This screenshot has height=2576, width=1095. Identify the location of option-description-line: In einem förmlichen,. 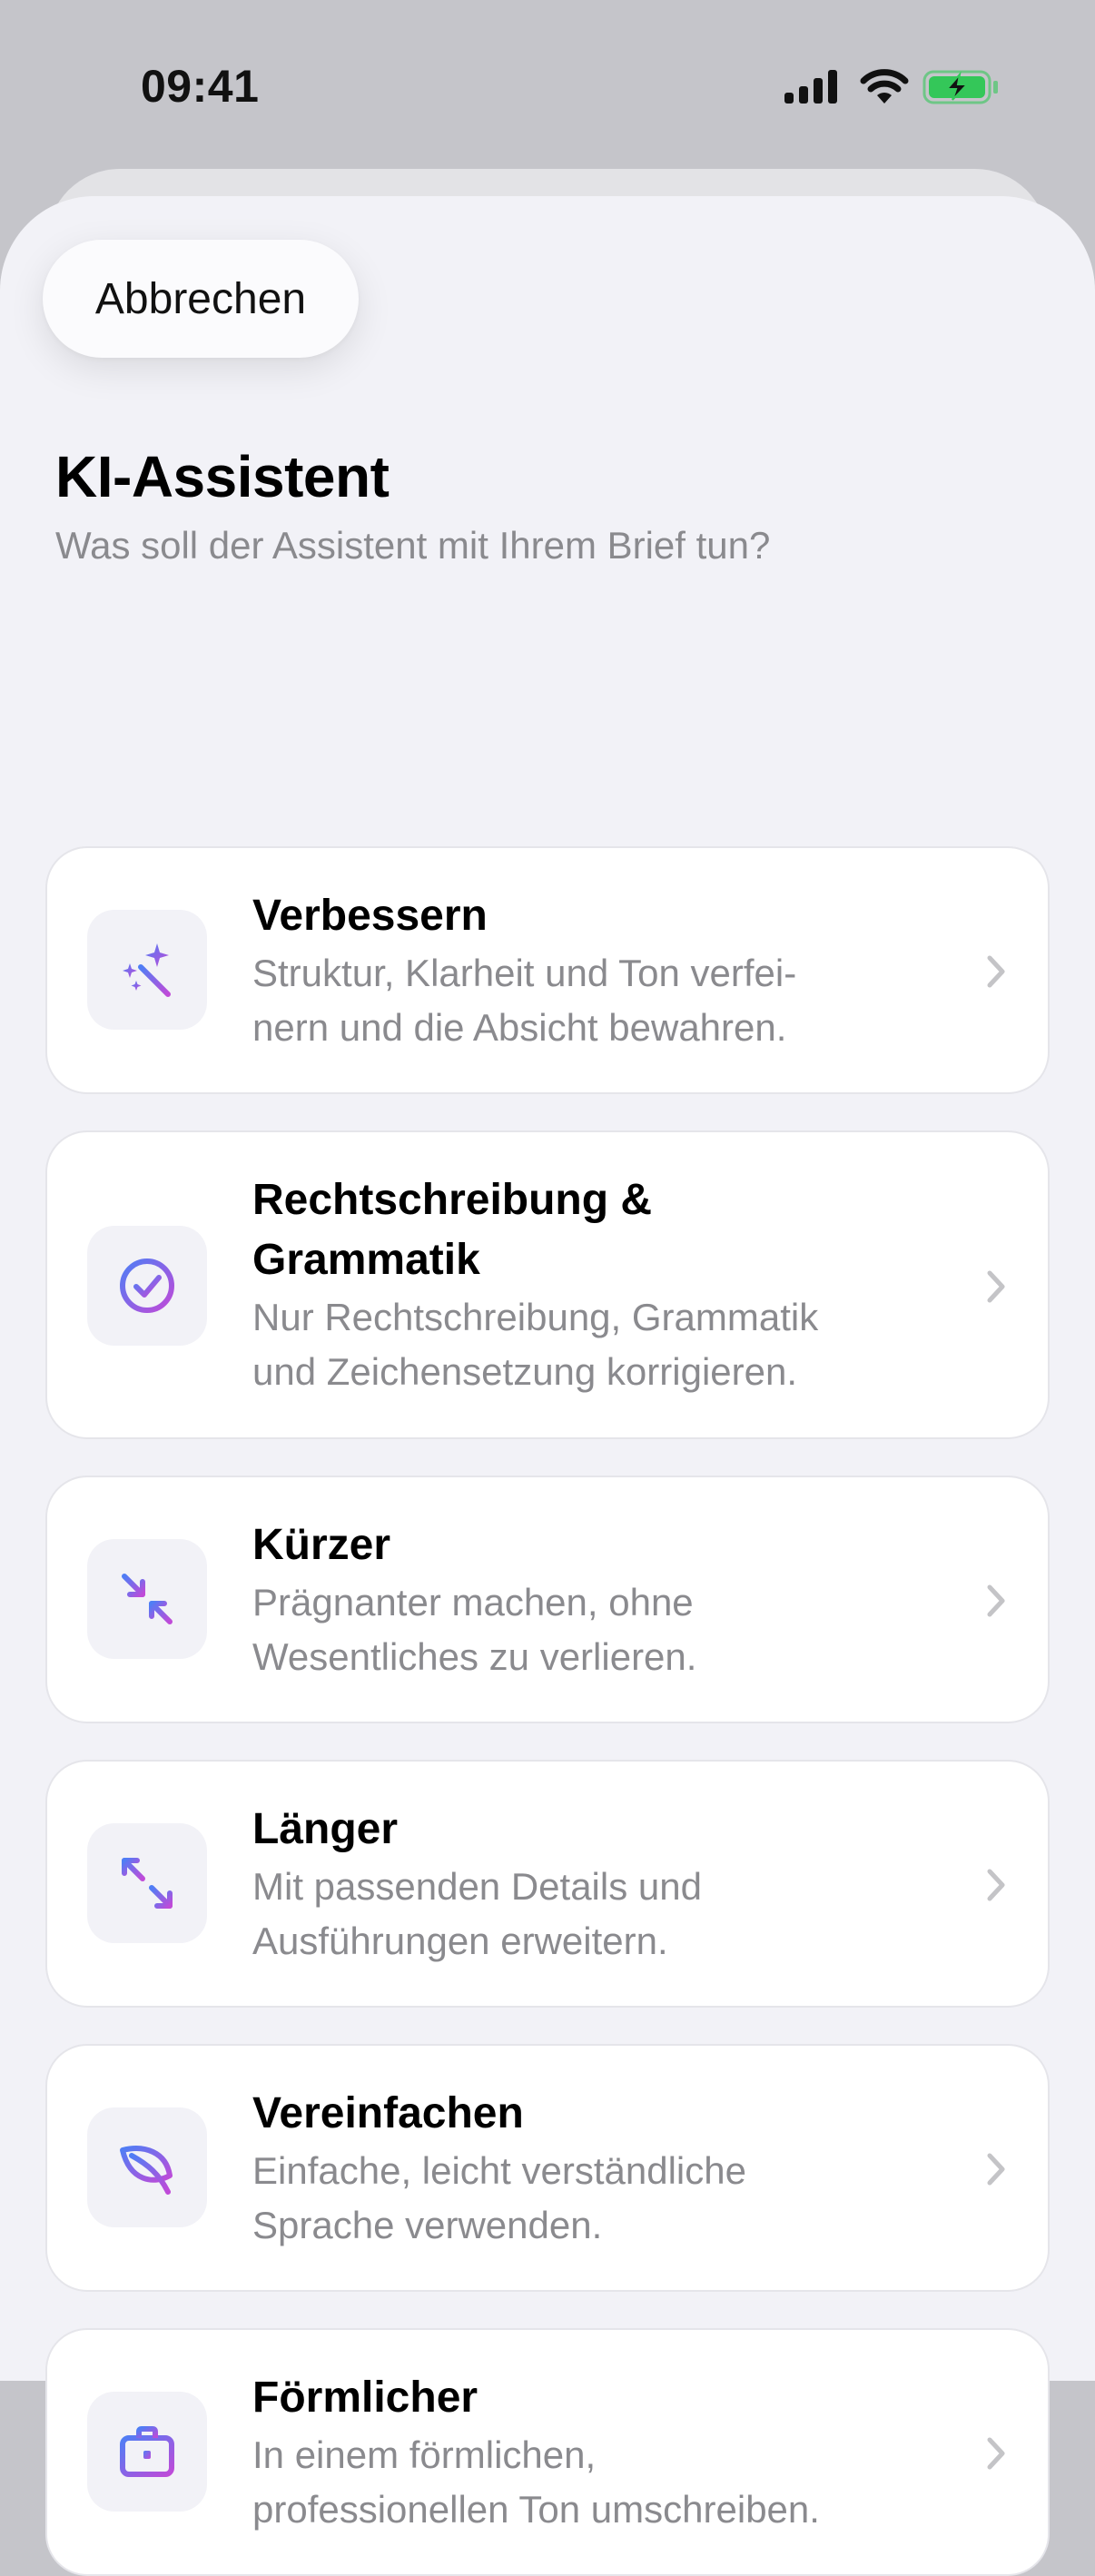
(424, 2454).